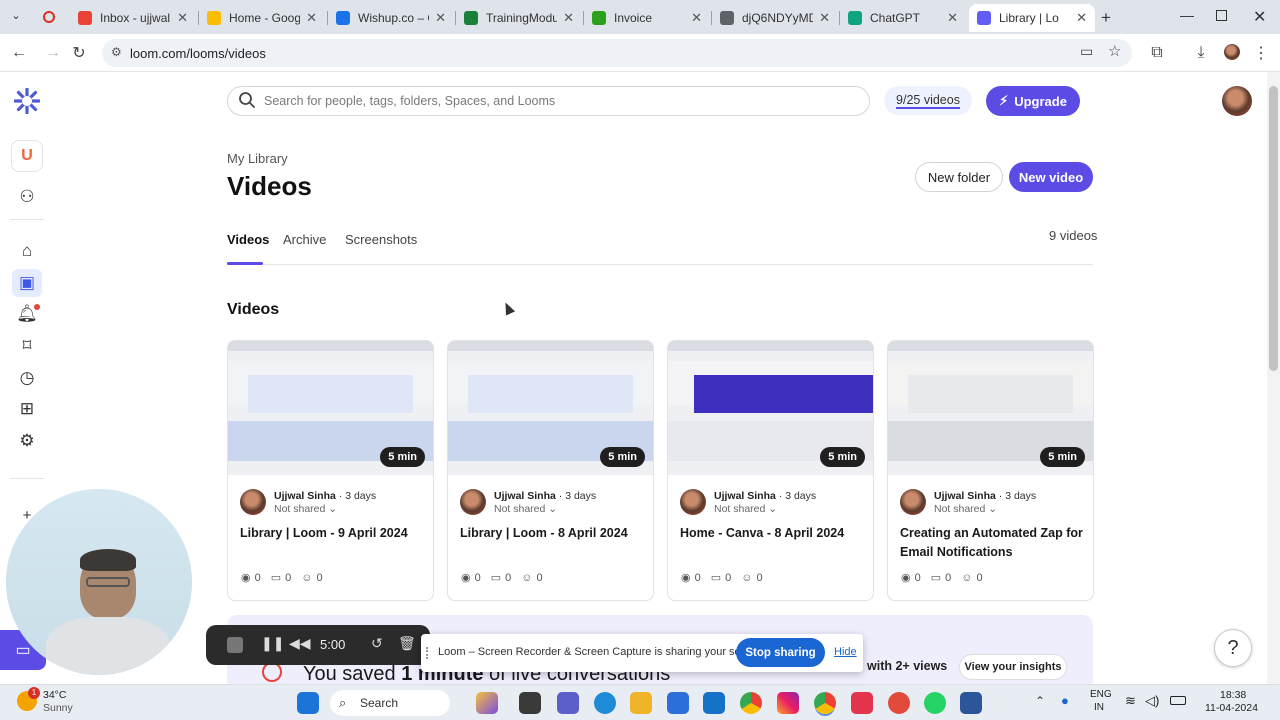 The image size is (1280, 720). I want to click on bookmark-star-icon: ☆, so click(1114, 51).